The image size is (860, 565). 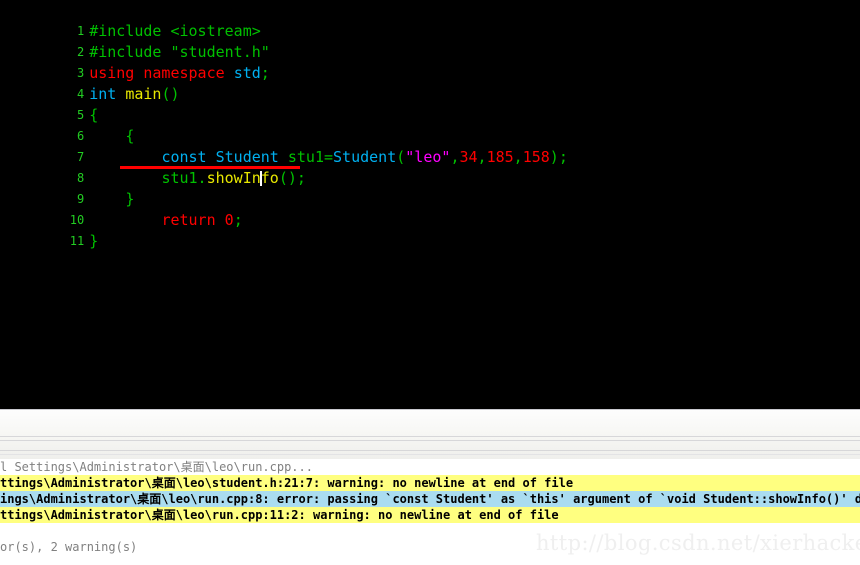 I want to click on code-line-9: 9 }, so click(x=430, y=188).